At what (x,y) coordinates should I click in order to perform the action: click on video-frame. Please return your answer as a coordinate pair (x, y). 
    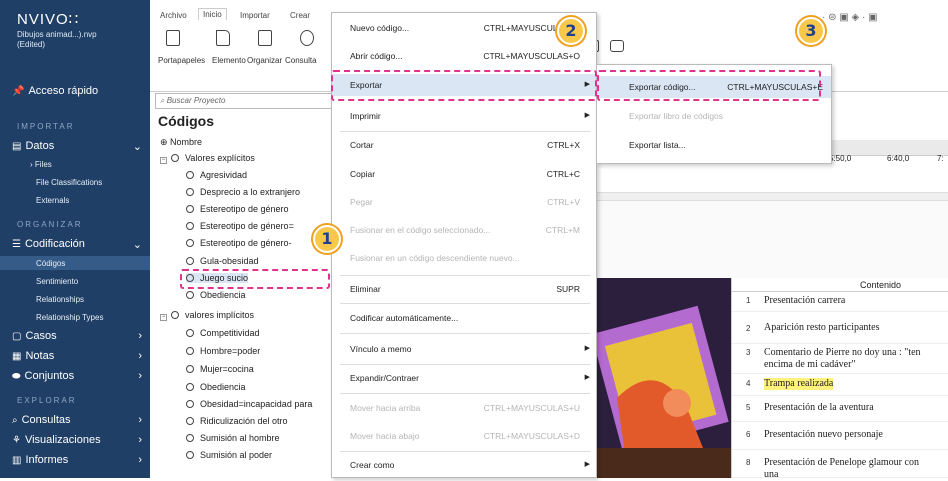
    Looking at the image, I should click on (664, 378).